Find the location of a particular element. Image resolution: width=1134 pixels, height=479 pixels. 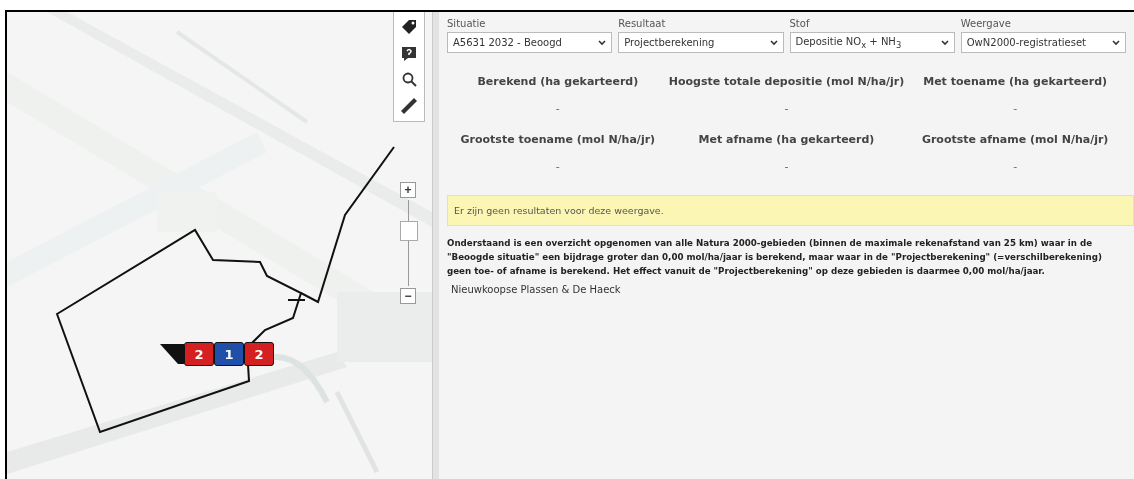

explanation-text: Onderstaand is een overzicht opgenomen van alle Natura 2000-gebieden (binnen de maximale rekenafstand van 25 km) waar in de "Beoogde situatie" een bijdrage groter dan 0,00 mol/ha/jaar is berekend, maar waar in de "Projectberekening" (=verschilberekening) geen toe- of afname is berekend. Het effect vanuit de "Projectberekening" op deze gebieden is daarmee 0,00 mol/ha/jaar. is located at coordinates (775, 257).